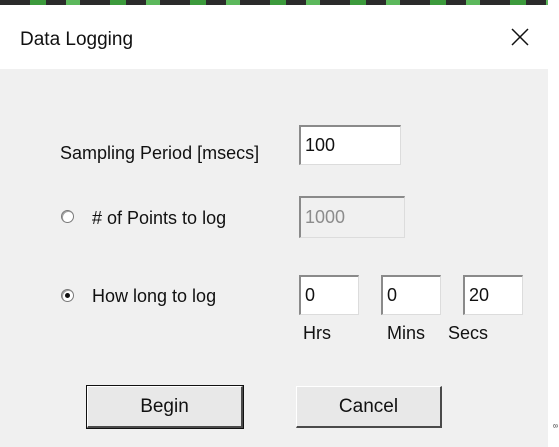 The width and height of the screenshot is (559, 447). I want to click on how-long-to-log-radio, so click(67, 295).